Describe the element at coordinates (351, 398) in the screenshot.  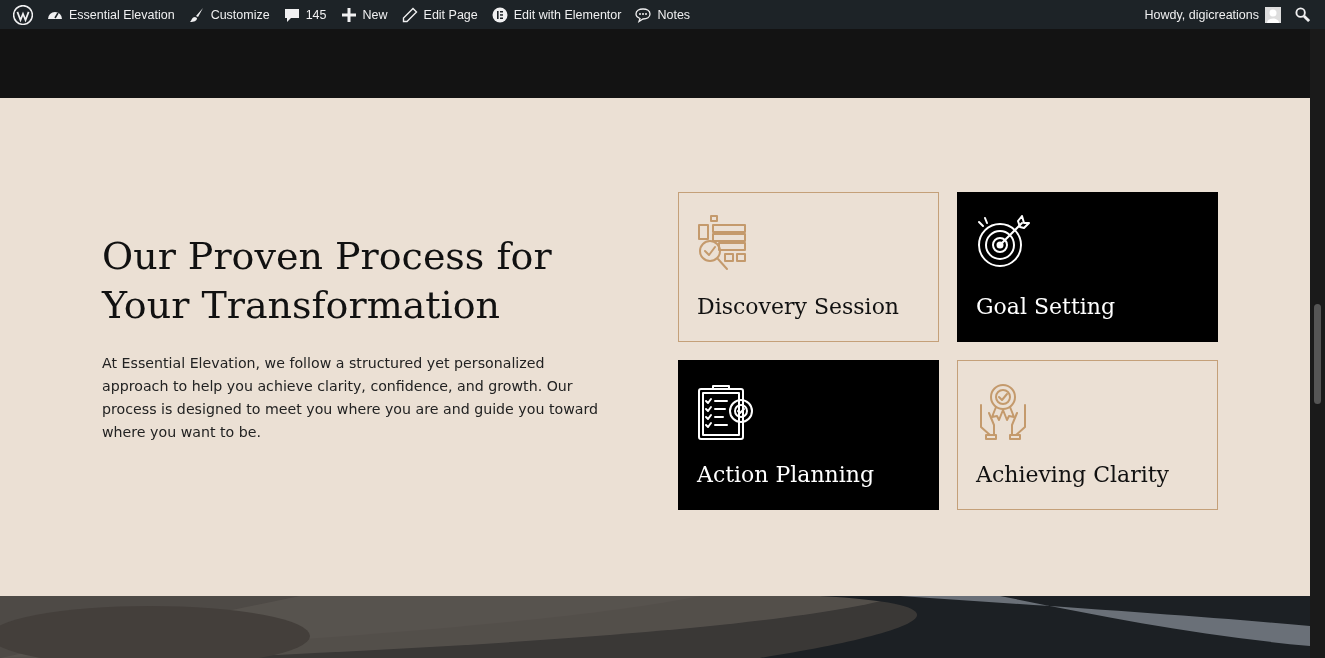
I see `section-description: At Essential Elevation, we follow a structured yet personalized approach to help you achieve clarity, confidence, and growth. Our process is designed to meet you where you are and guide you toward where you want to be.` at that location.